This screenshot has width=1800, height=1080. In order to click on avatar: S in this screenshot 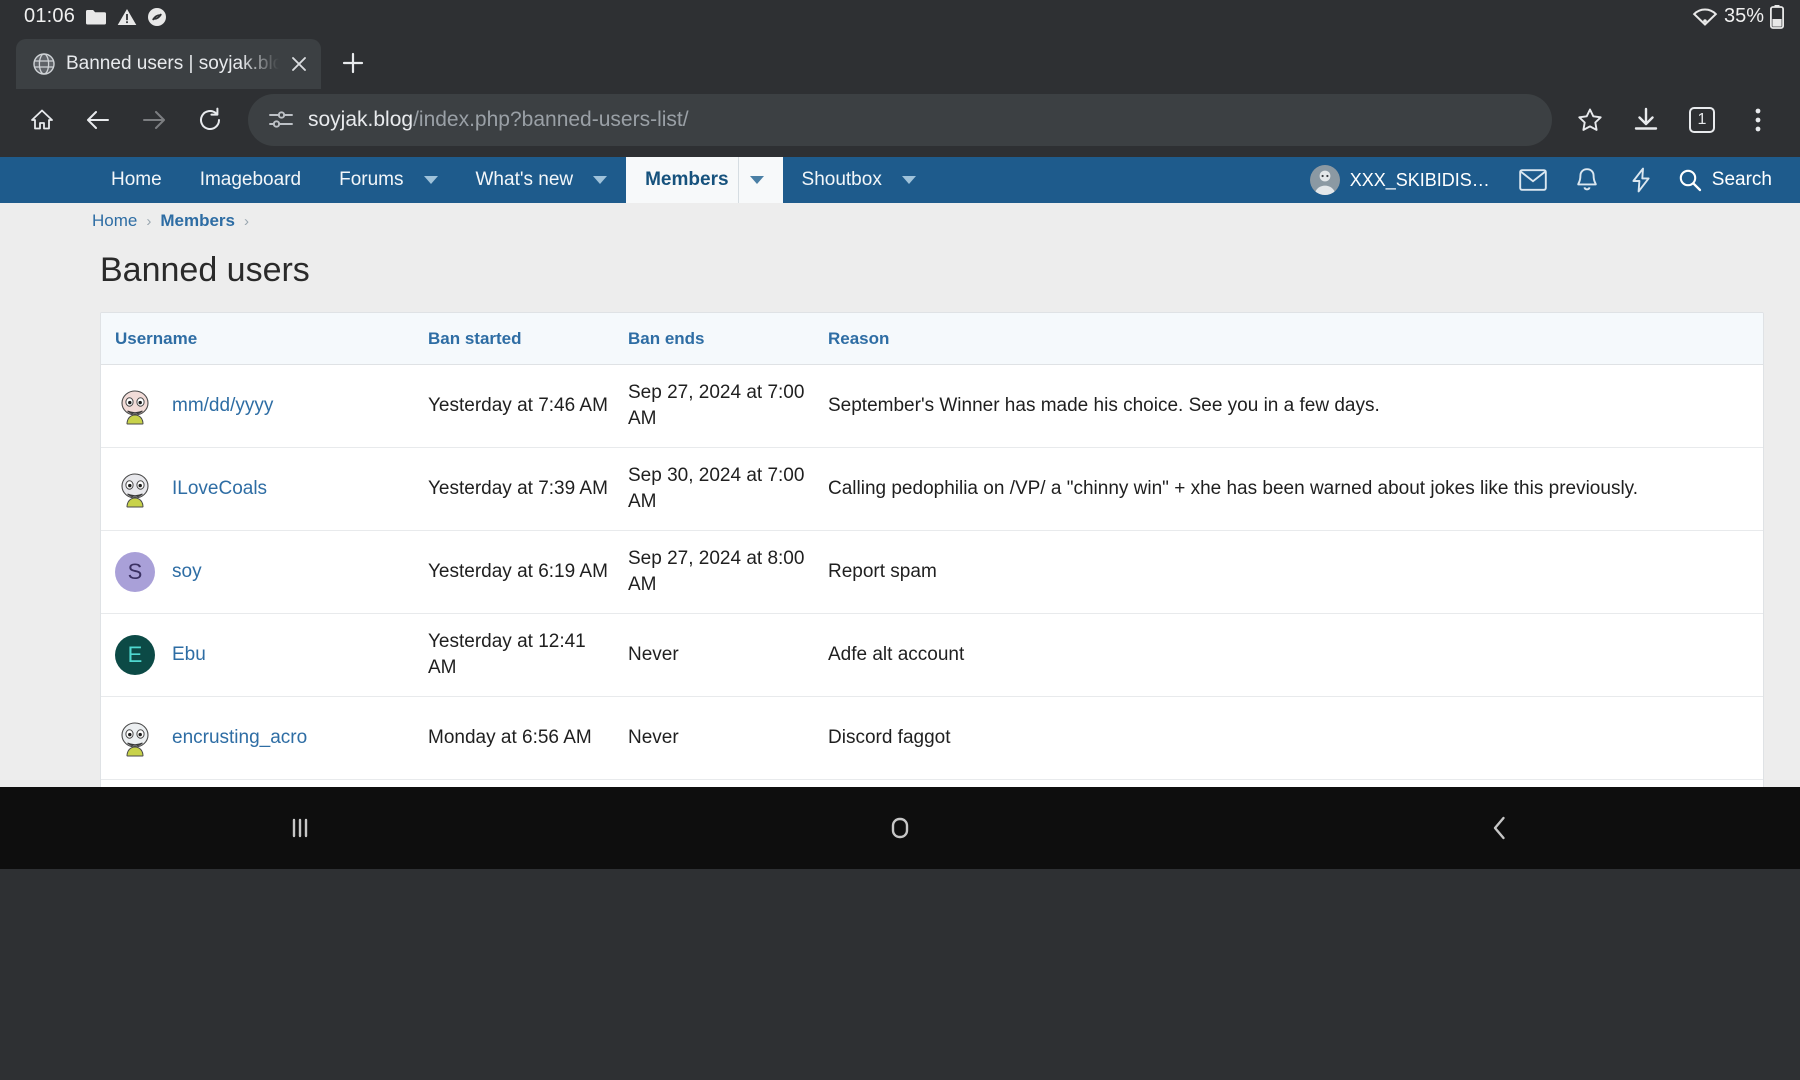, I will do `click(135, 572)`.